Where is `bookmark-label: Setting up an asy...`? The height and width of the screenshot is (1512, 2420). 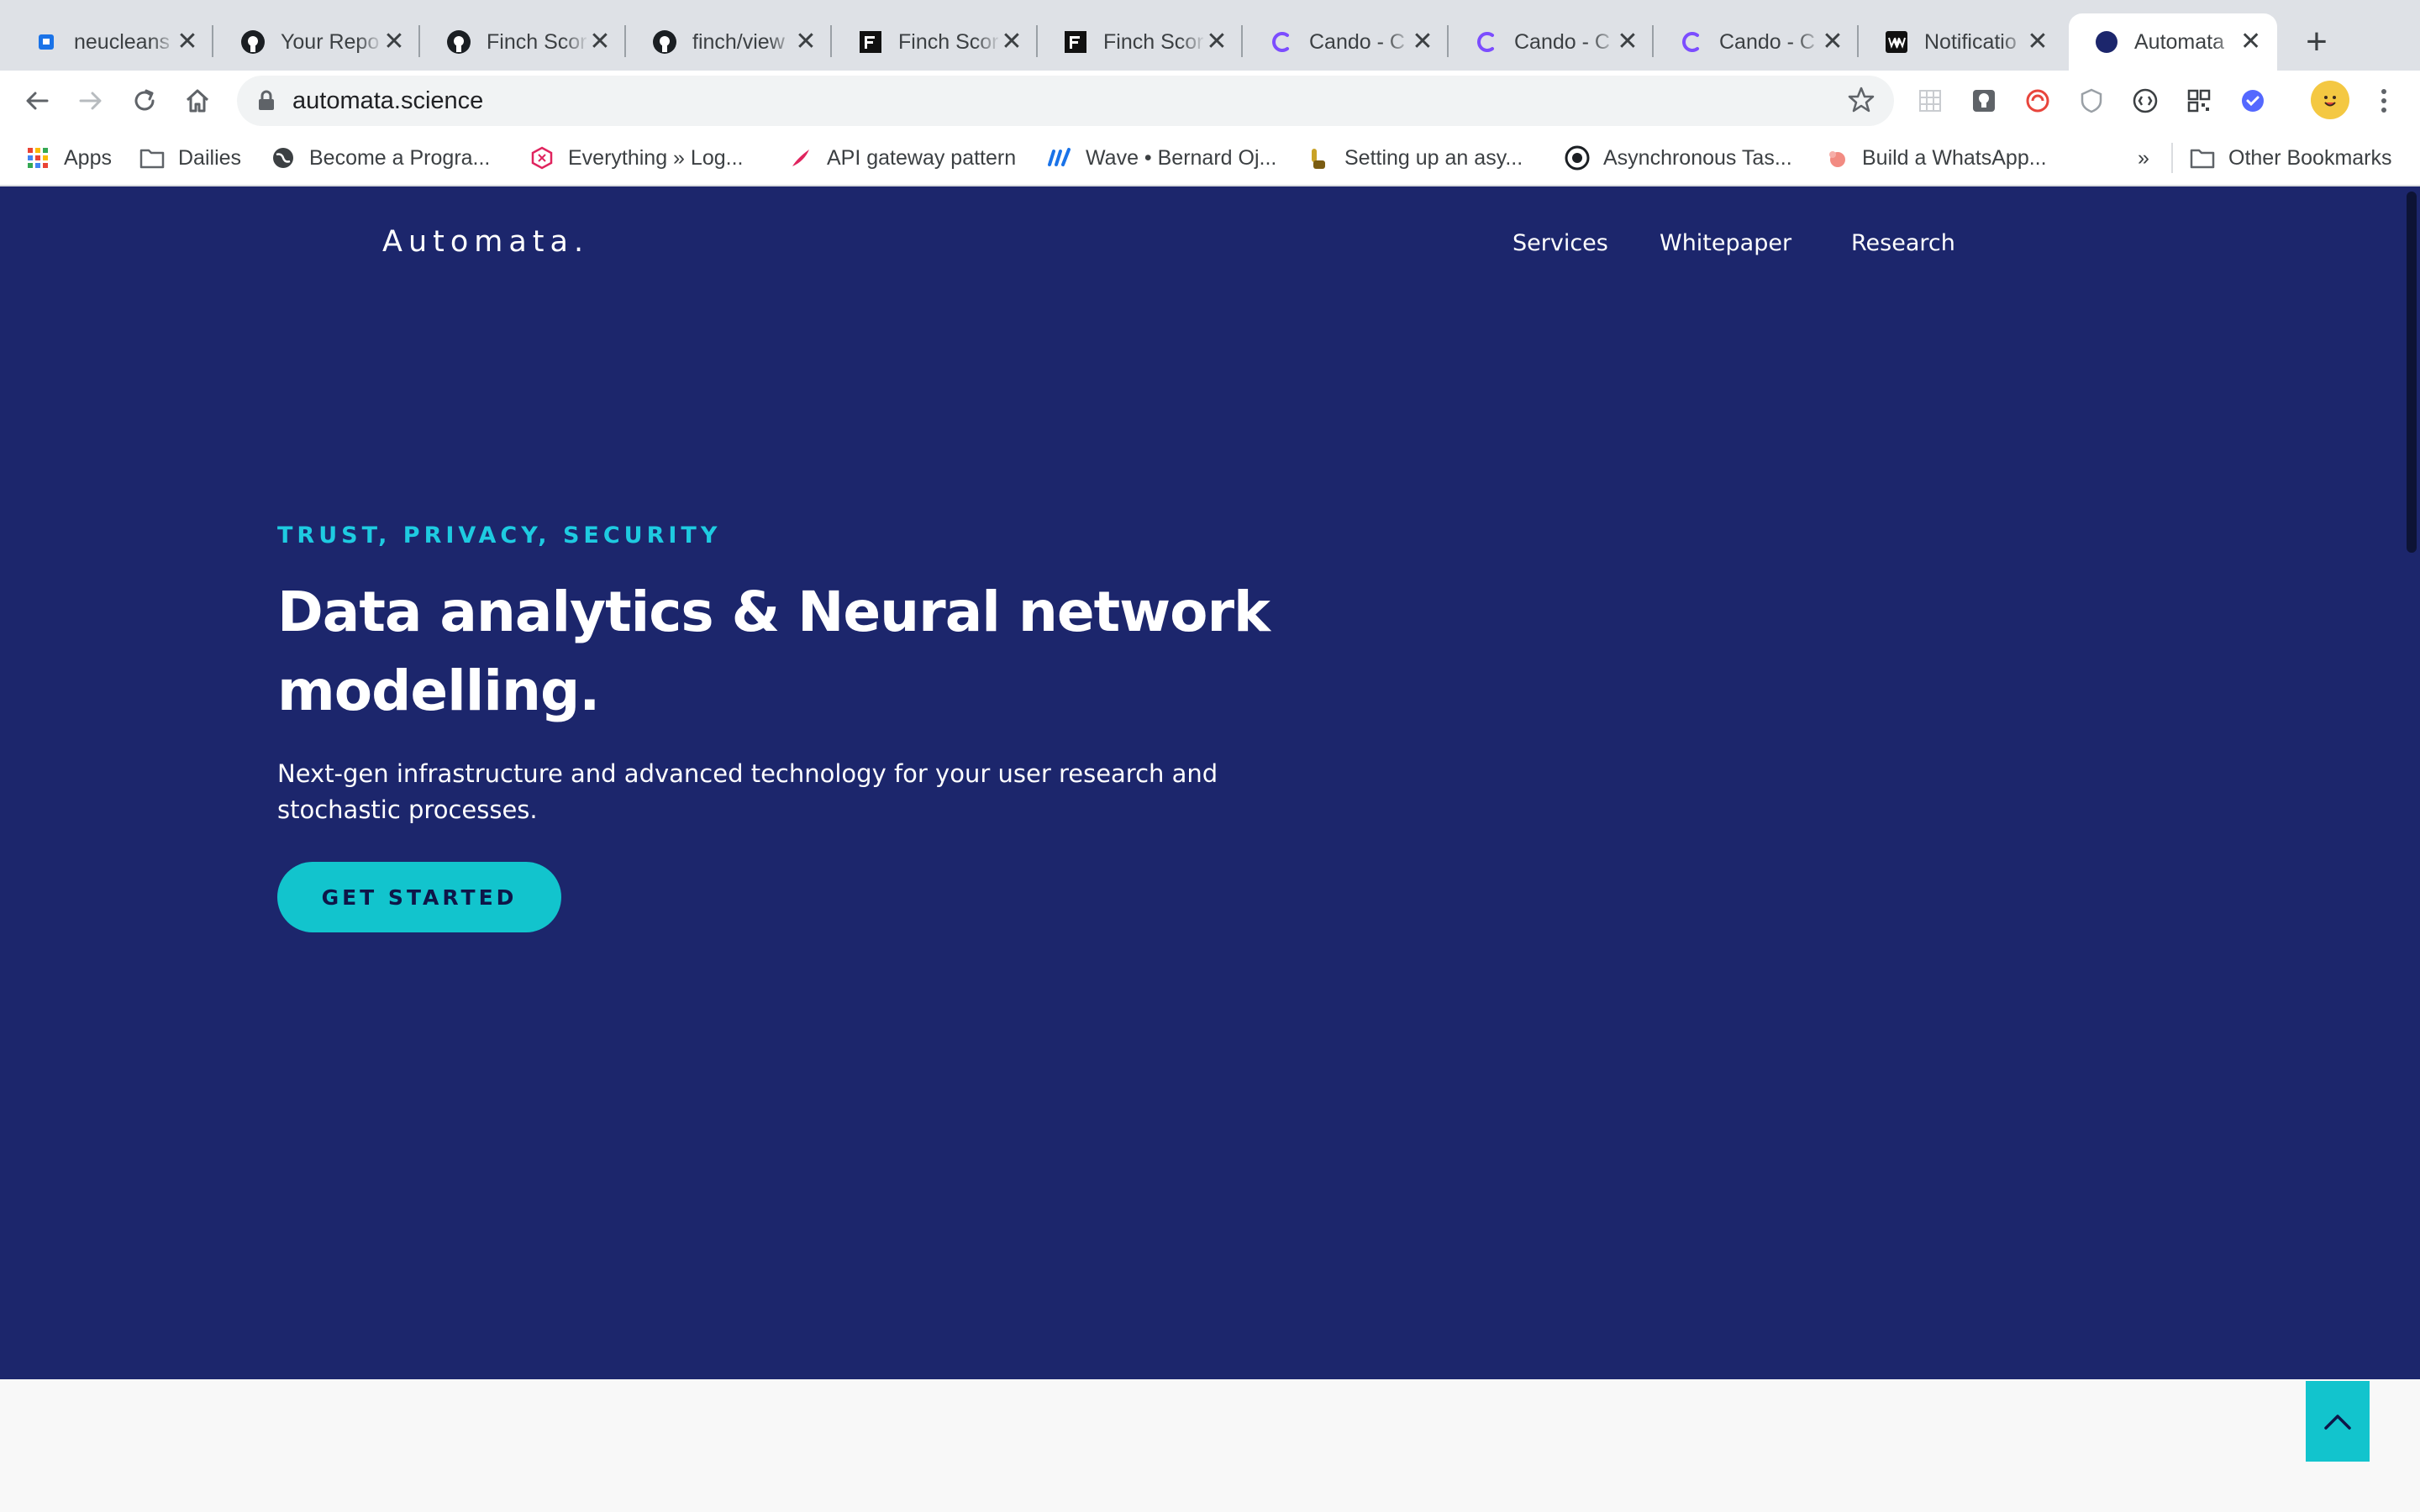 bookmark-label: Setting up an asy... is located at coordinates (1434, 157).